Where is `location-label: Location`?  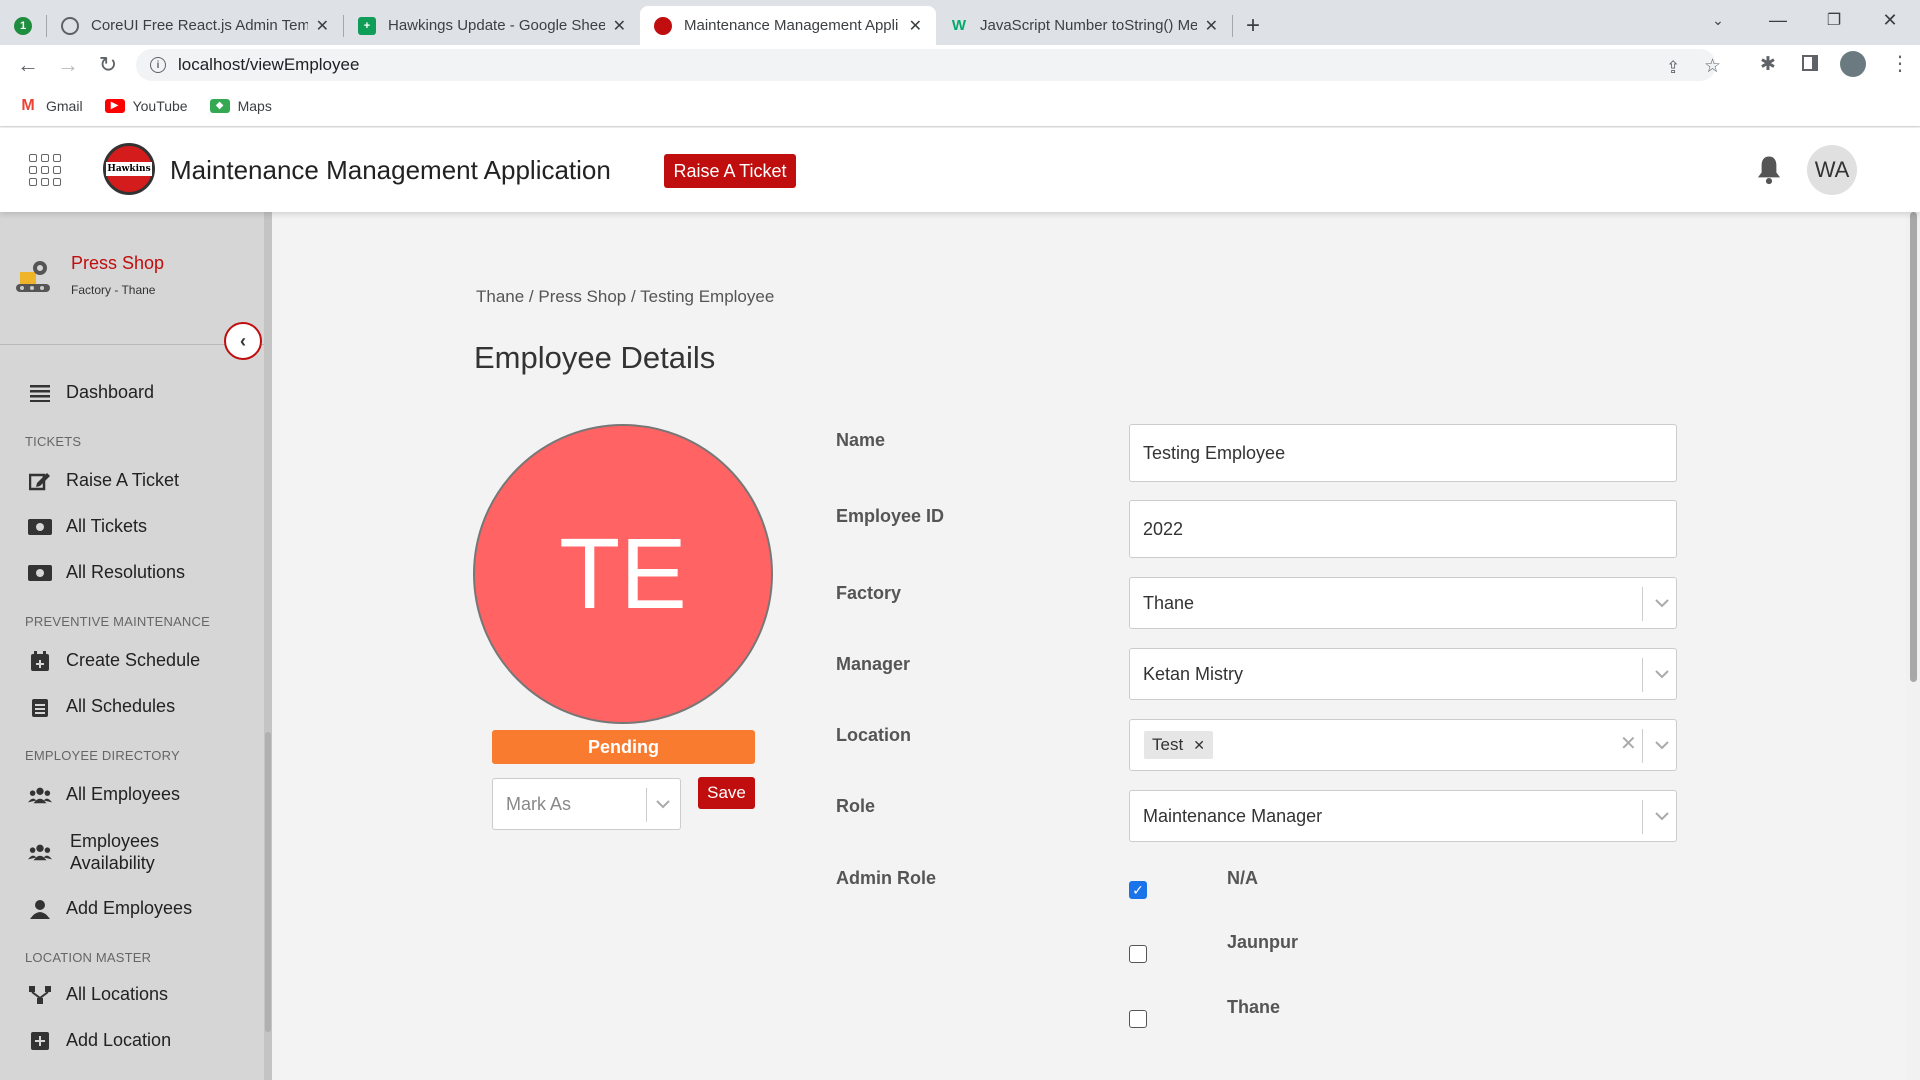
location-label: Location is located at coordinates (873, 735).